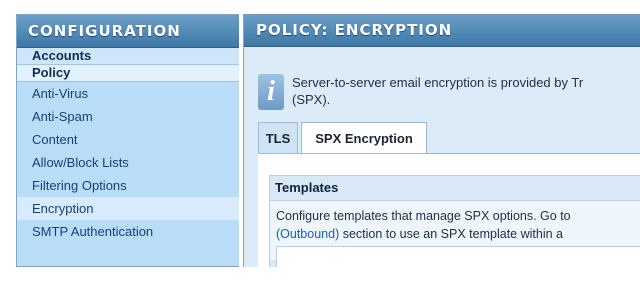 The width and height of the screenshot is (640, 282). I want to click on sidebar-section-policy: Policy, so click(128, 73).